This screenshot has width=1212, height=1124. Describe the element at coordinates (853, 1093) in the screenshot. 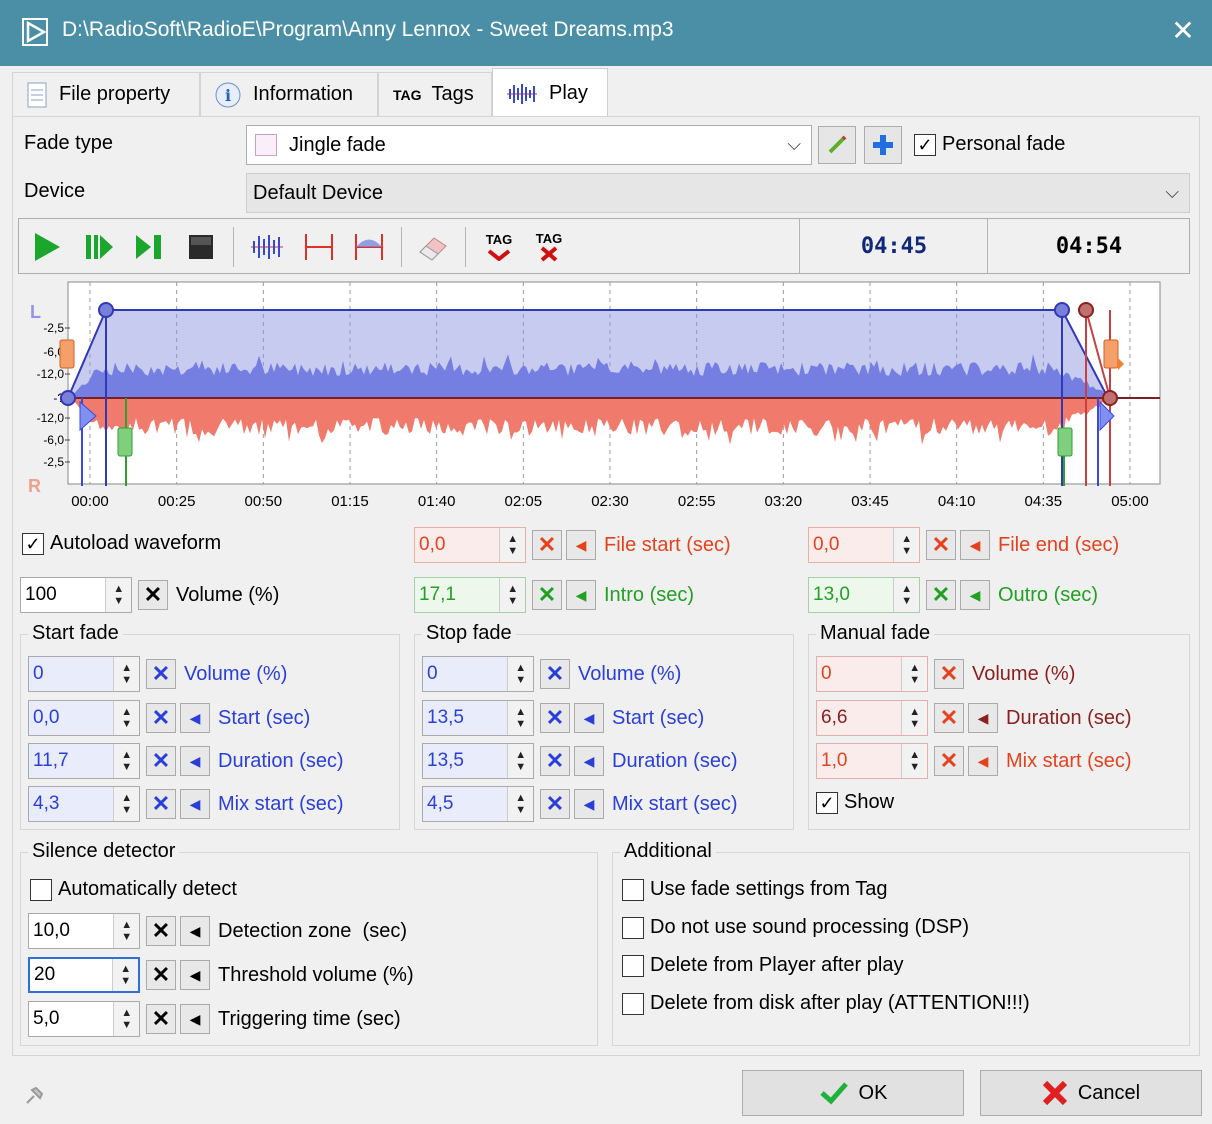

I see `ok-button: OK` at that location.